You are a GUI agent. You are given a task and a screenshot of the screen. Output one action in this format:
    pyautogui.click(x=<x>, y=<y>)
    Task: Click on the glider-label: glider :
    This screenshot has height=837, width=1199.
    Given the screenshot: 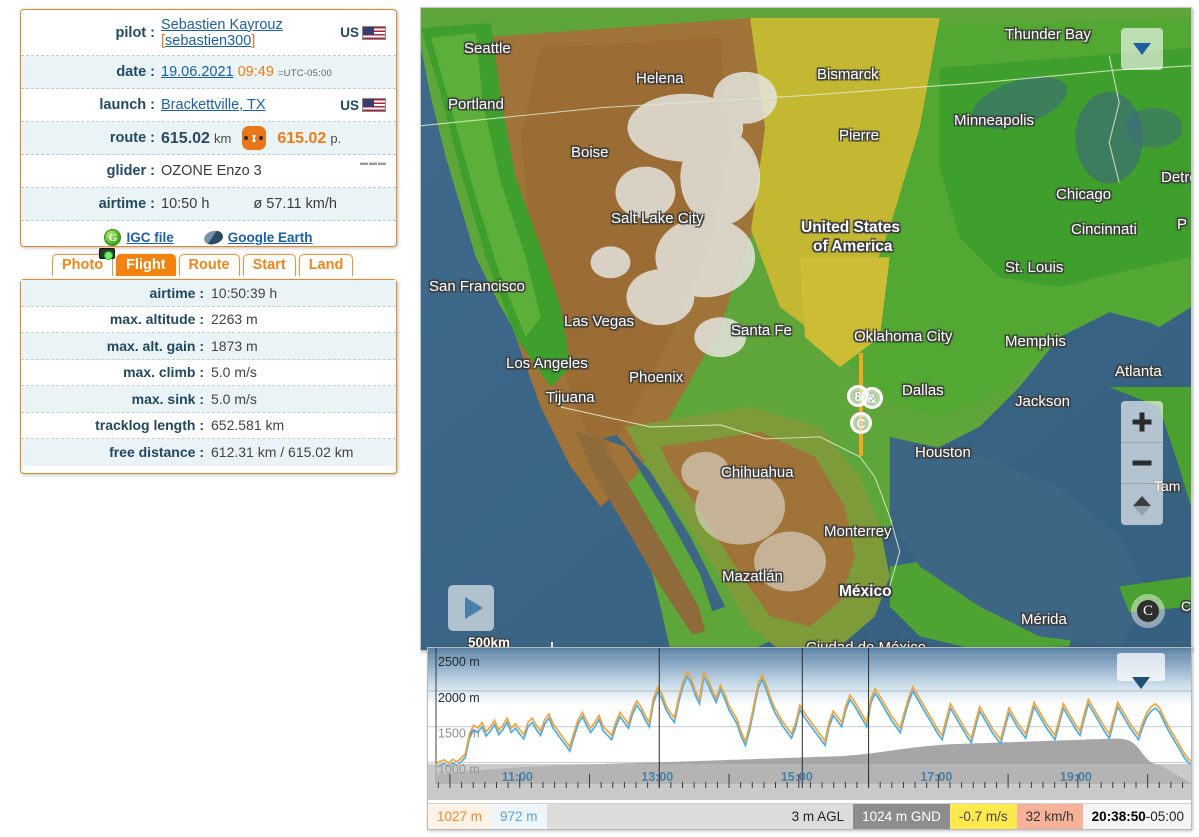 What is the action you would take?
    pyautogui.click(x=130, y=171)
    